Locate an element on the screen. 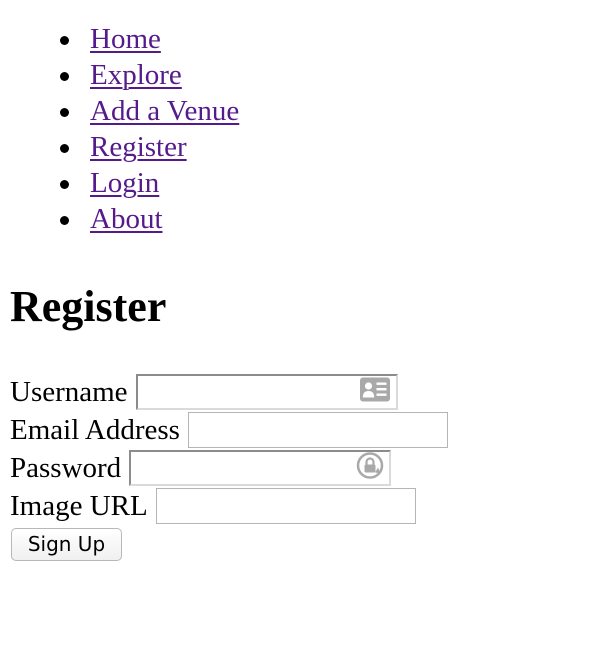  nav-link-home: Home is located at coordinates (125, 39).